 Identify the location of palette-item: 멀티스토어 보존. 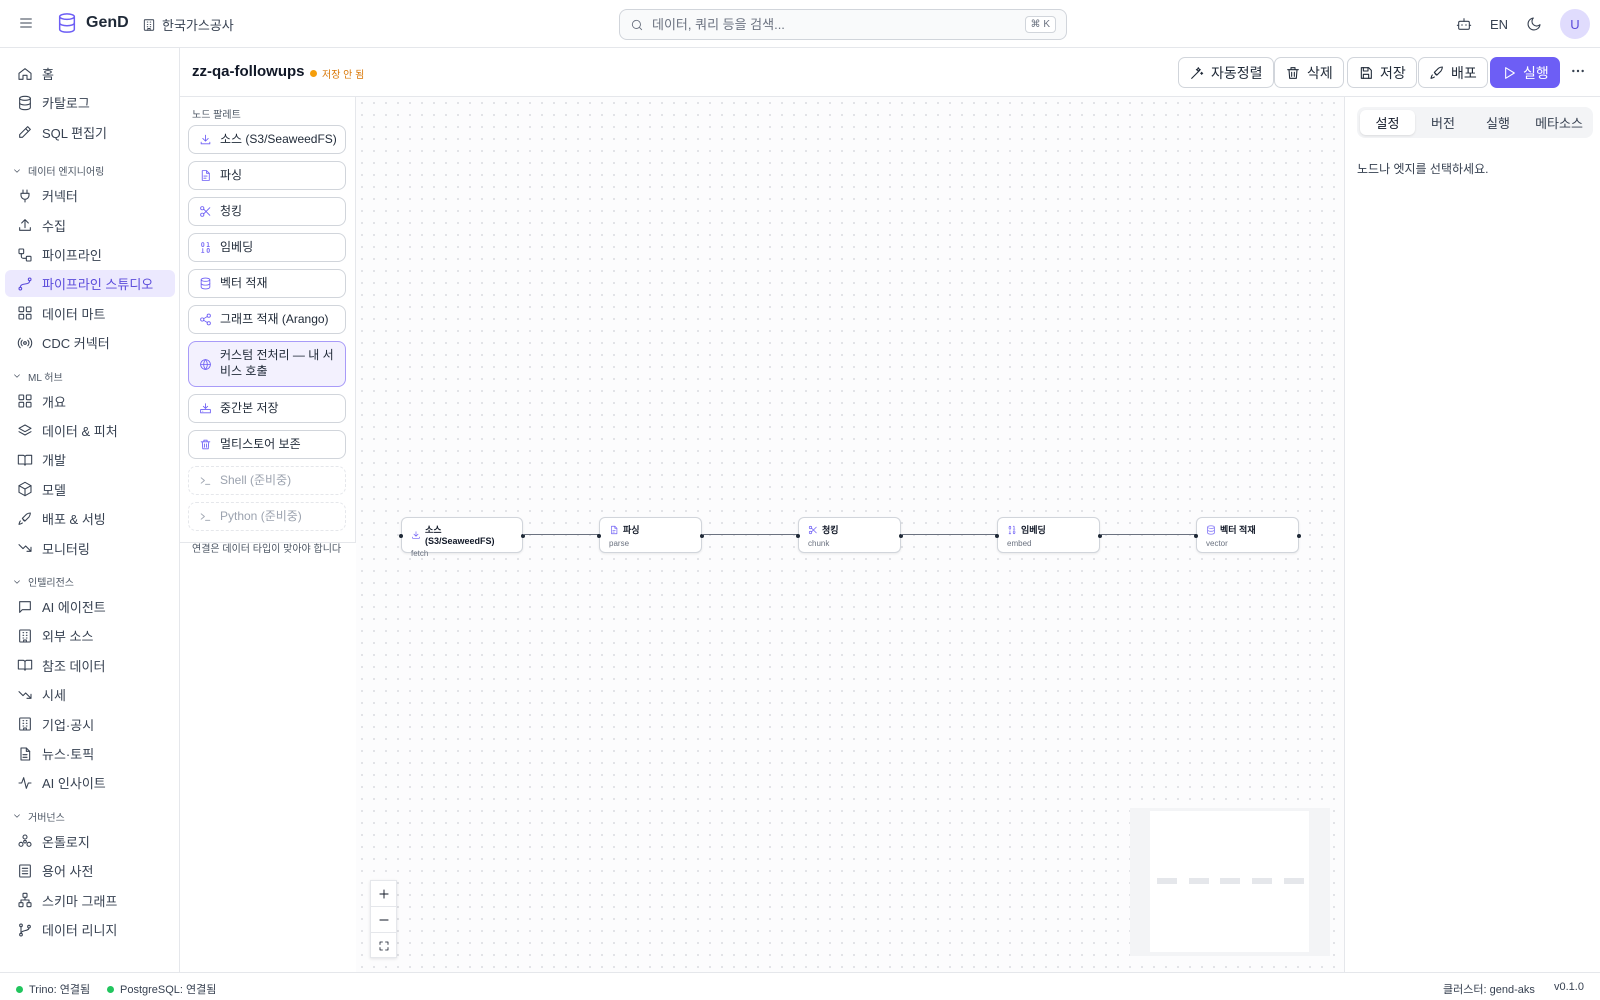
(267, 444).